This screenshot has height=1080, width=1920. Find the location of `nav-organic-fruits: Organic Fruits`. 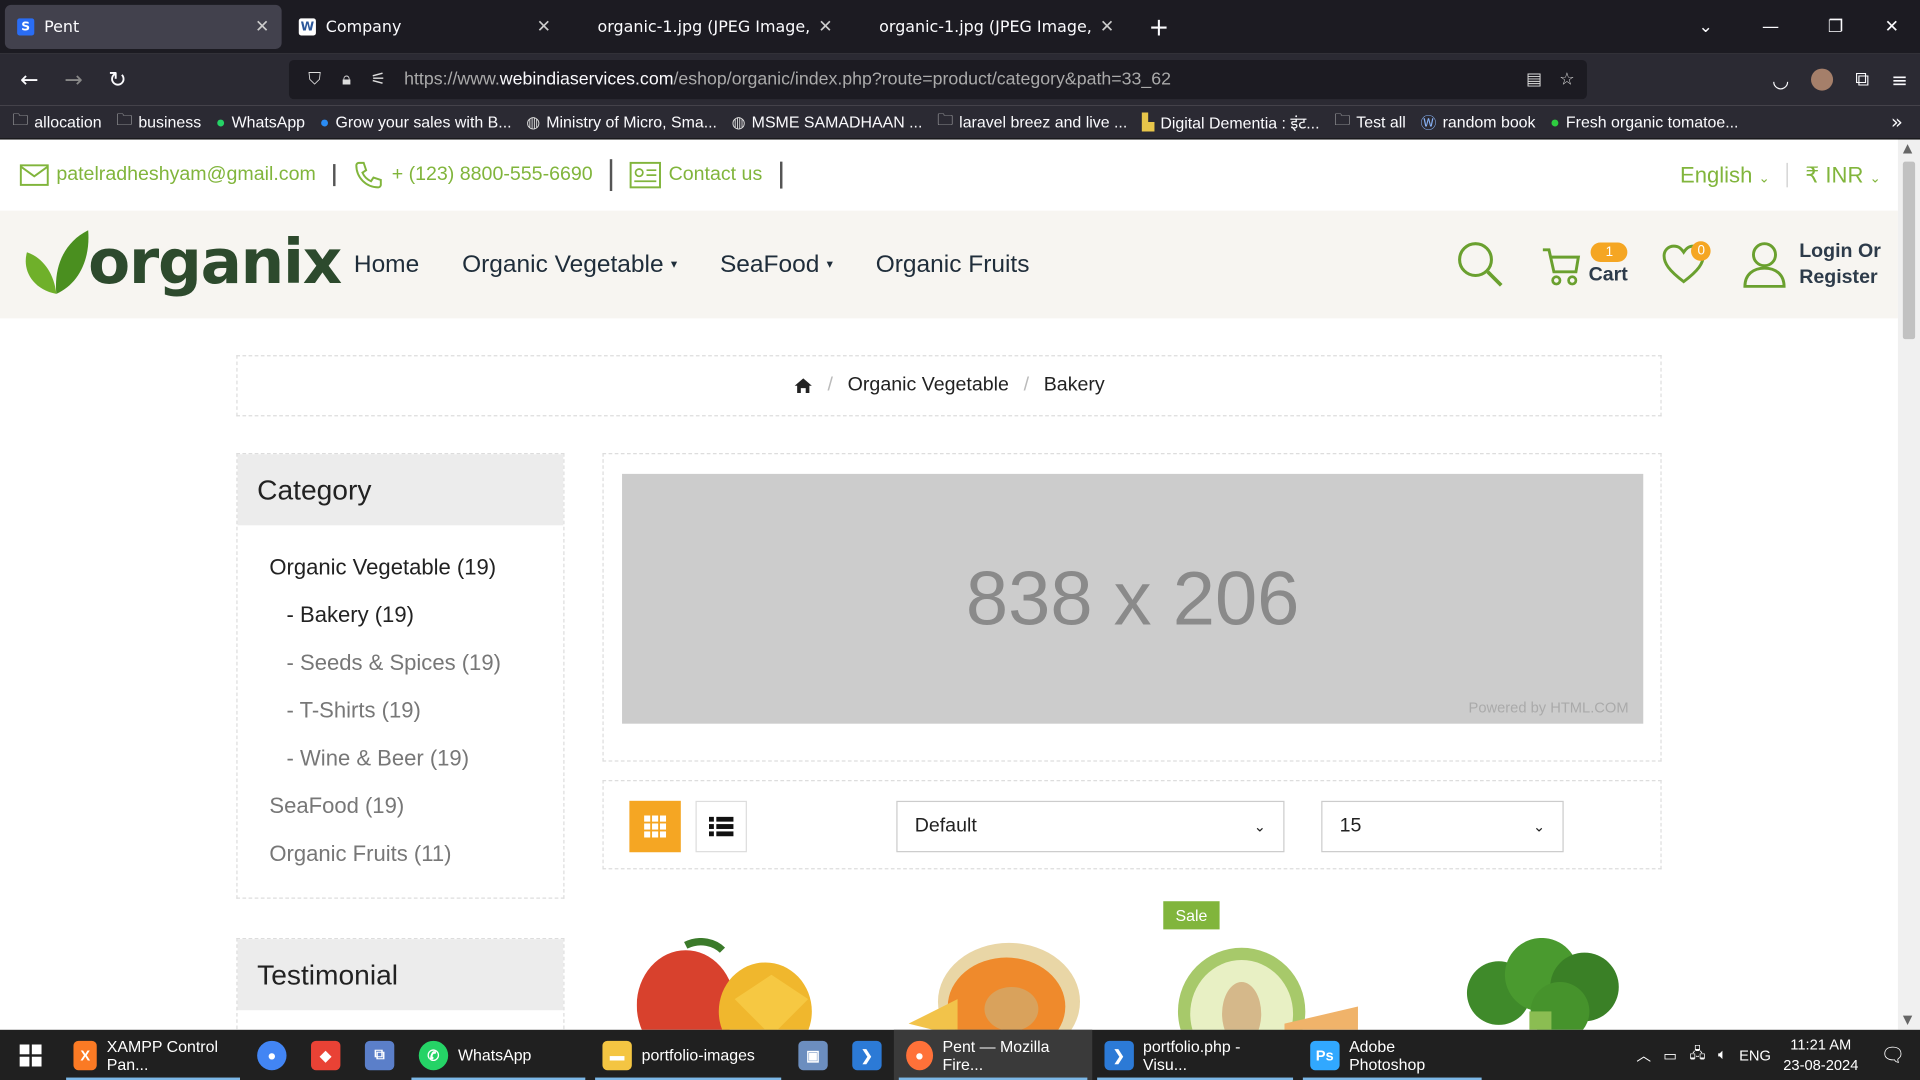

nav-organic-fruits: Organic Fruits is located at coordinates (953, 264).